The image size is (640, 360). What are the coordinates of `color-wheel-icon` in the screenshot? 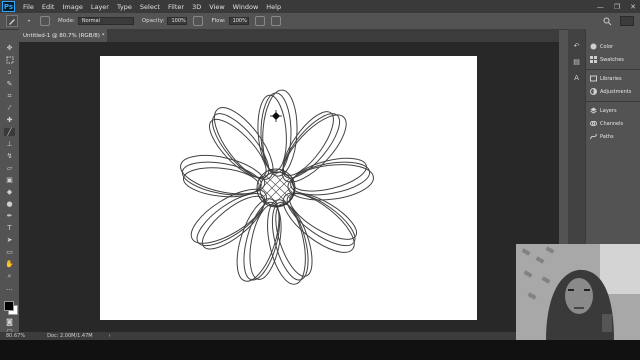 It's located at (593, 46).